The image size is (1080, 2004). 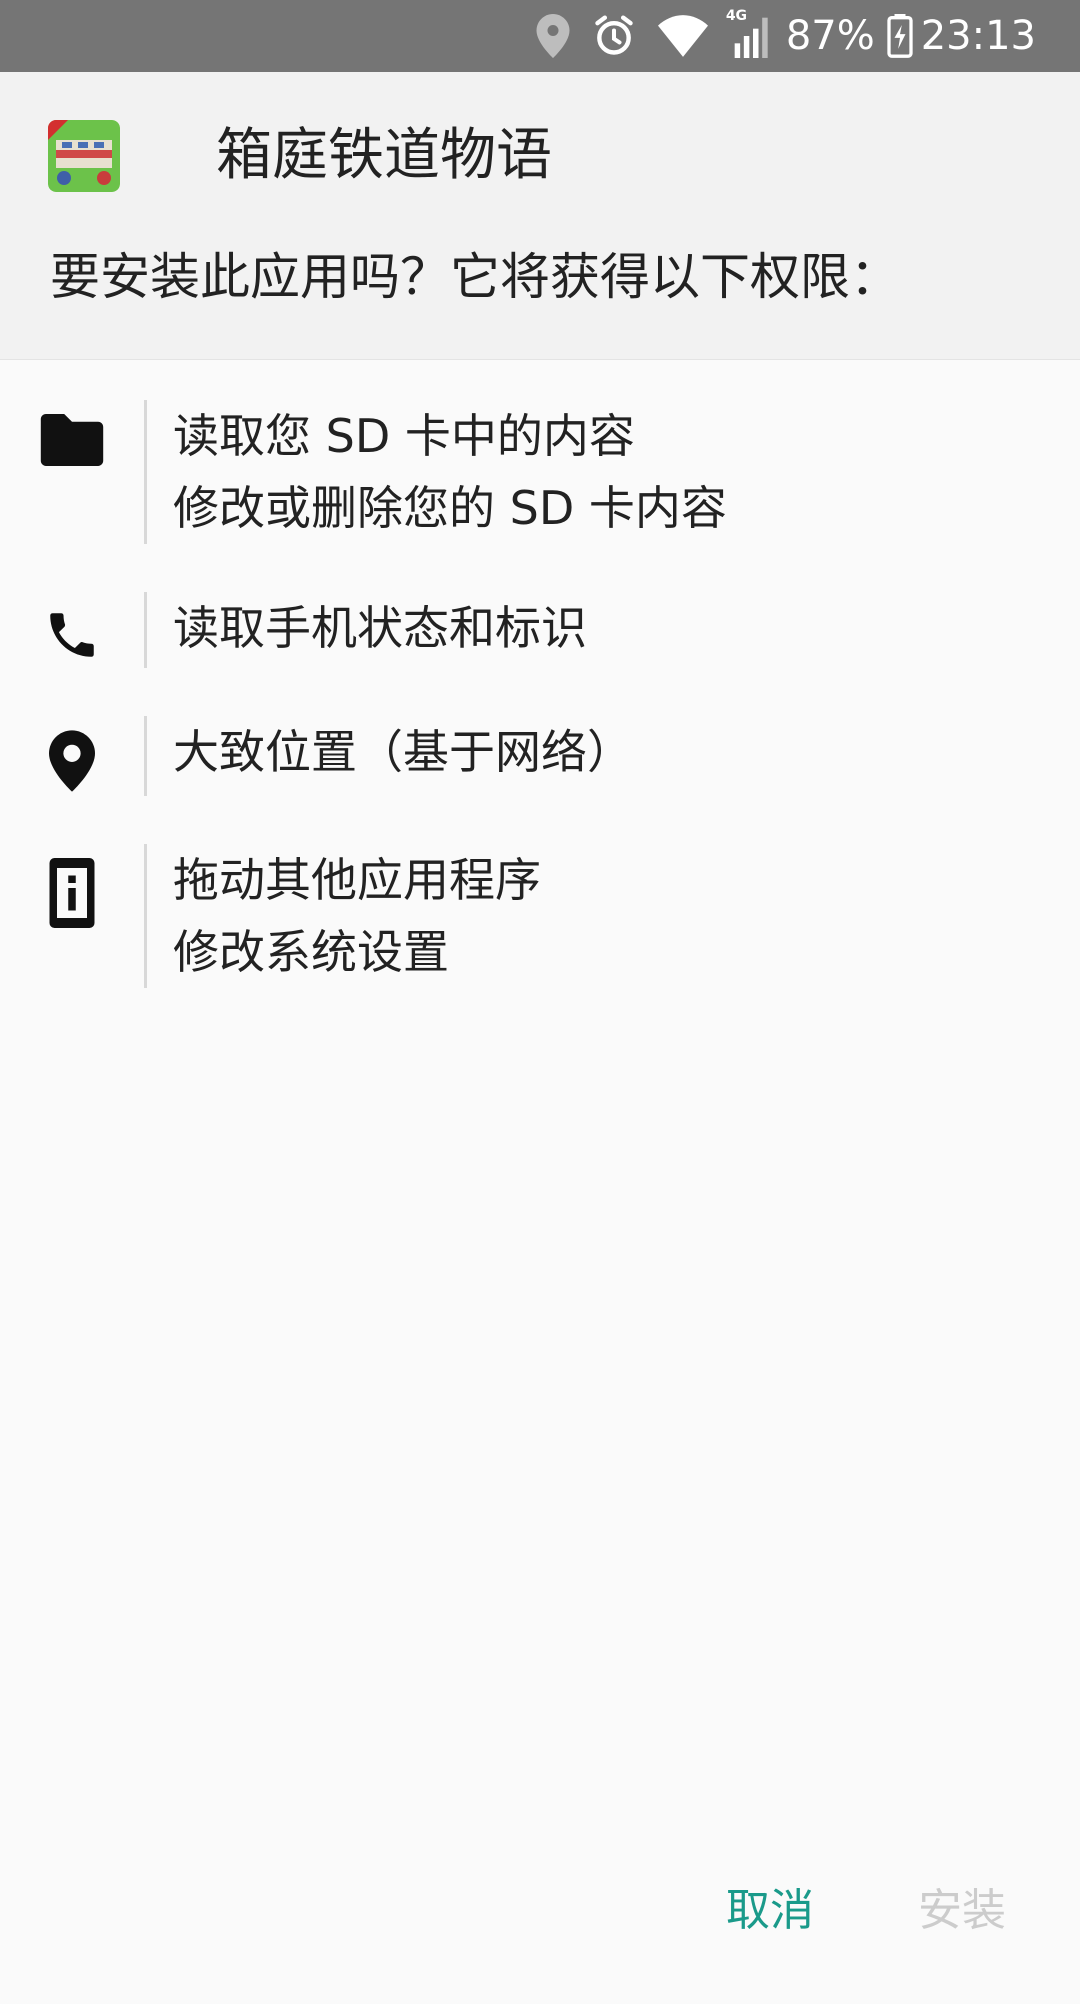 I want to click on status-bar: 4G 87% 23:13, so click(x=540, y=36).